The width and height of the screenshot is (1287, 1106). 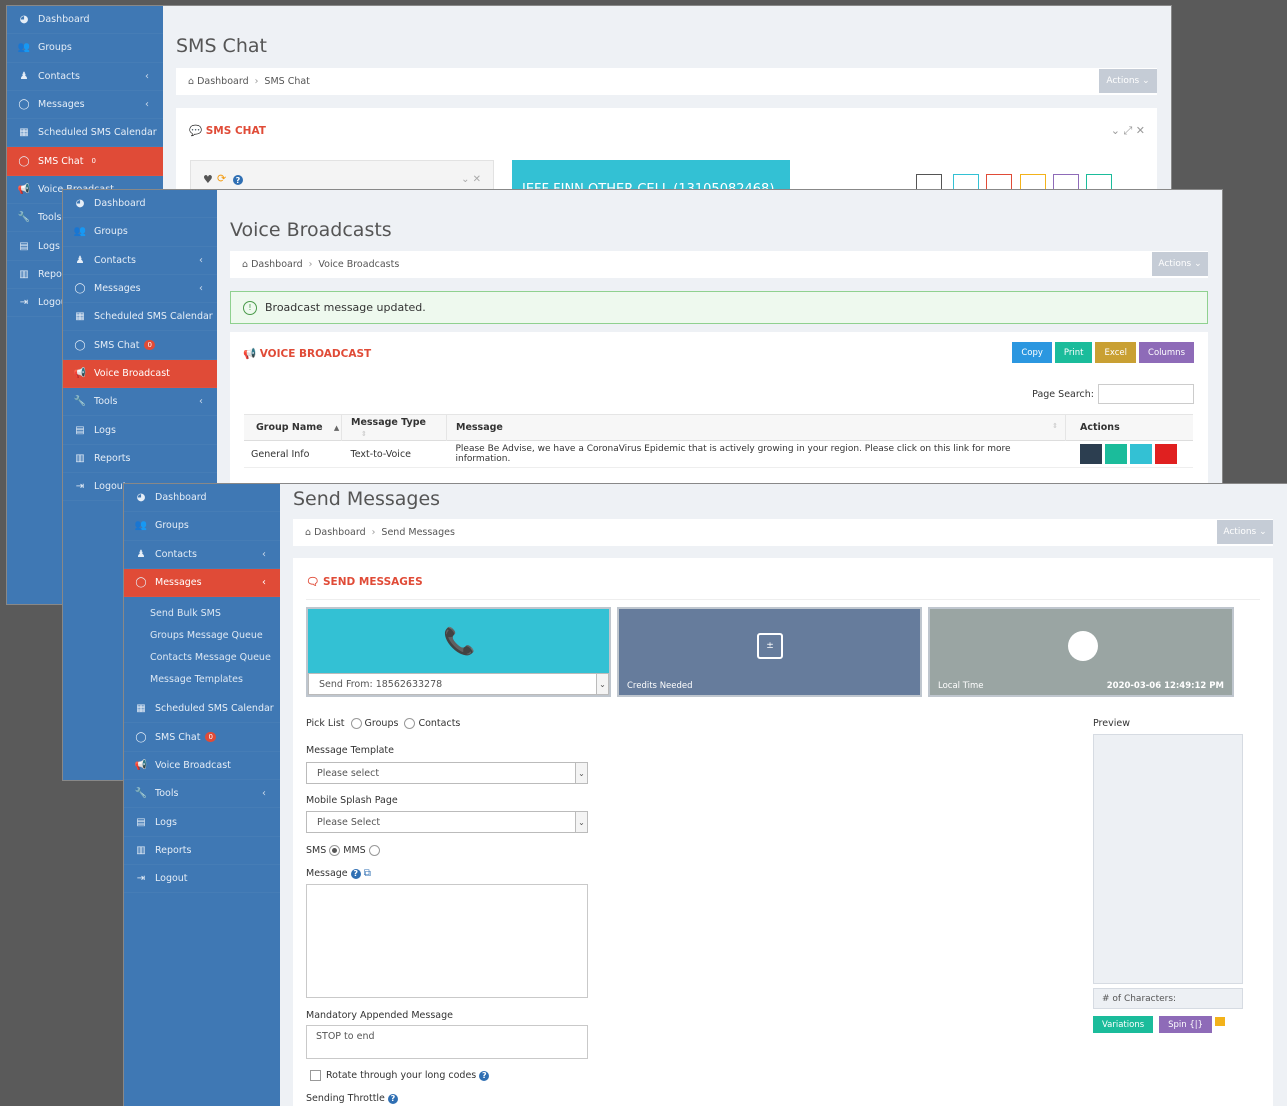 What do you see at coordinates (447, 1042) in the screenshot?
I see `appended-message-textarea: STOP to end` at bounding box center [447, 1042].